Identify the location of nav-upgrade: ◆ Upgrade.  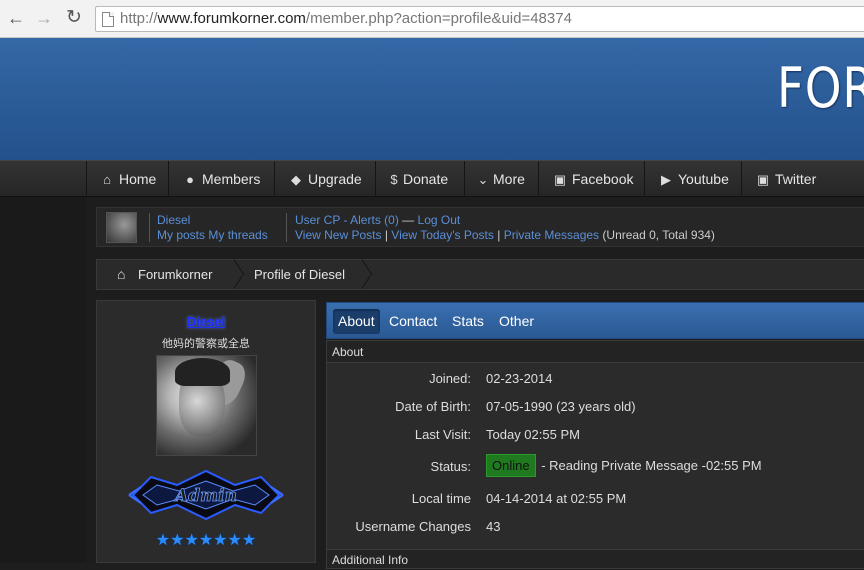
(325, 179).